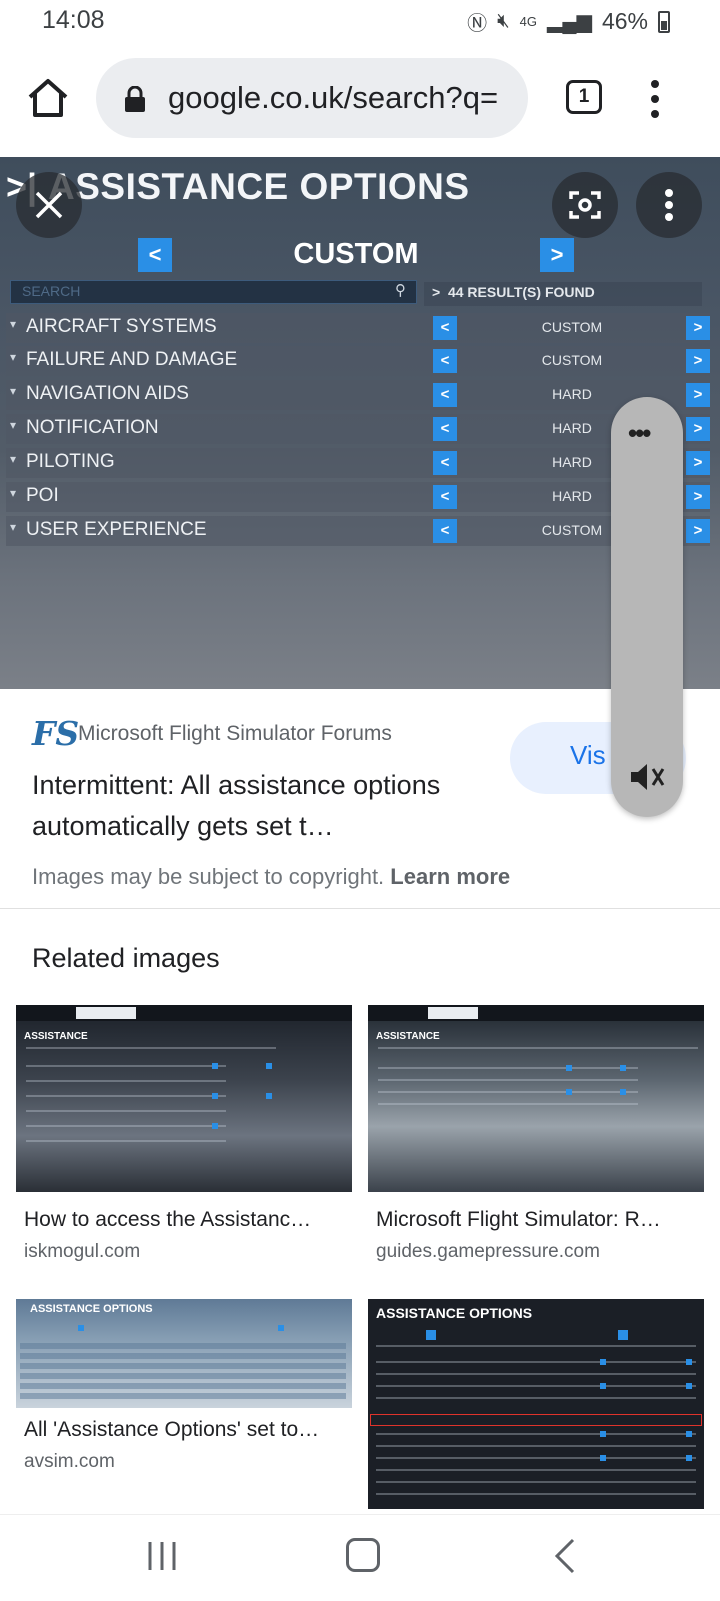 This screenshot has width=720, height=1601. What do you see at coordinates (107, 393) in the screenshot?
I see `category-name: NAVIGATION AIDS` at bounding box center [107, 393].